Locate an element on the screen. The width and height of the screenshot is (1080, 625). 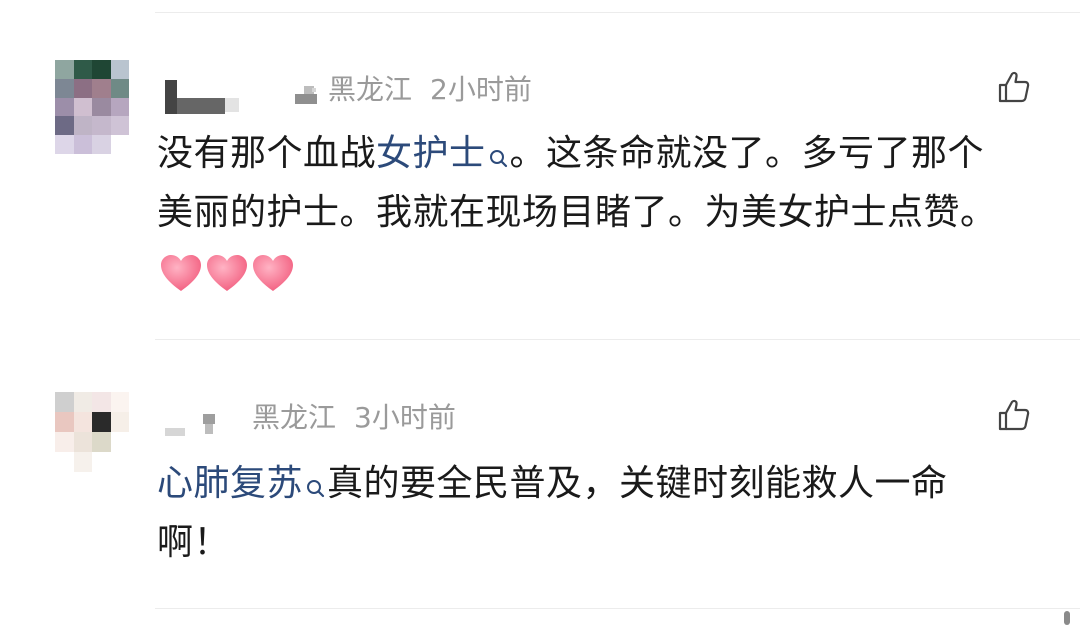
comment-time: 3小时前 is located at coordinates (405, 417).